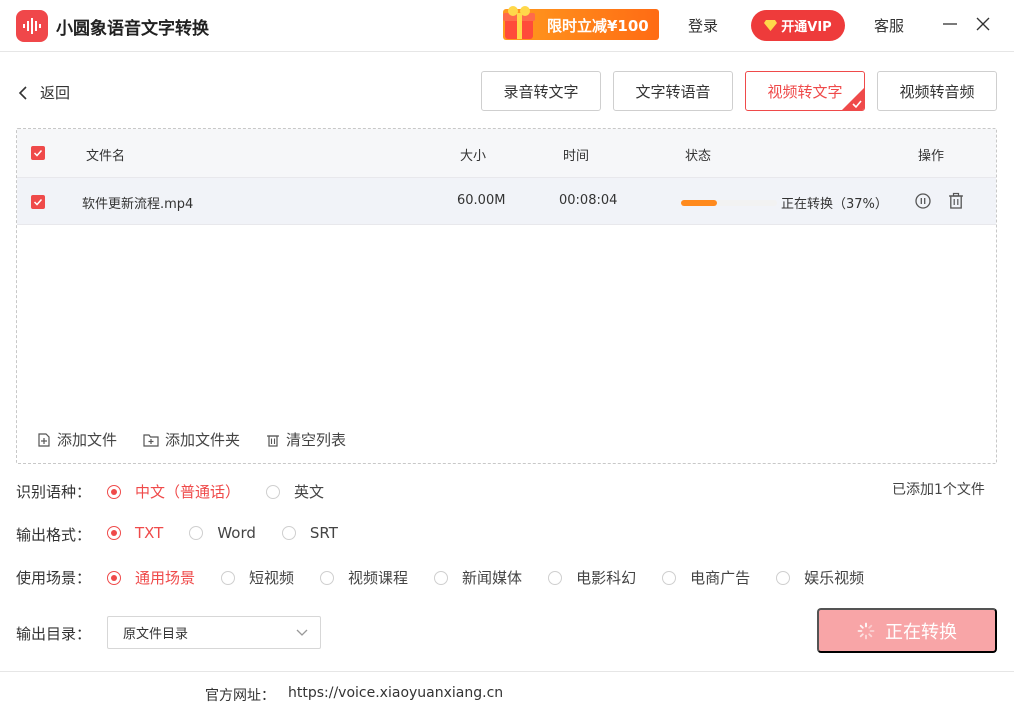 This screenshot has width=1014, height=709. I want to click on tab-label: 文字转语音, so click(673, 91).